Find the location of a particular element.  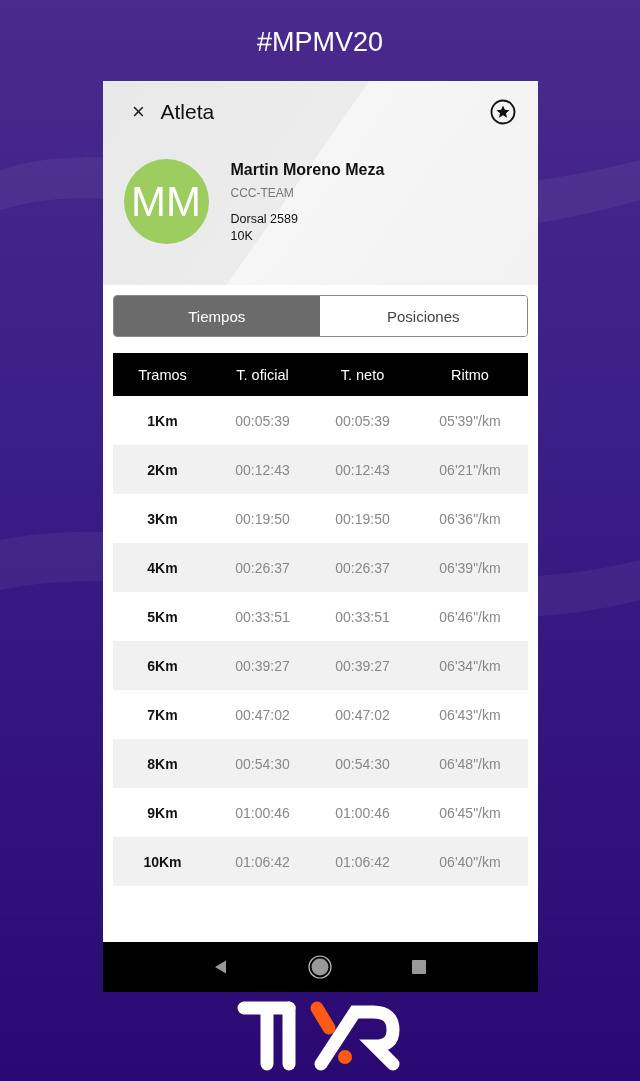

table-cell-text: 4Km is located at coordinates (162, 567).